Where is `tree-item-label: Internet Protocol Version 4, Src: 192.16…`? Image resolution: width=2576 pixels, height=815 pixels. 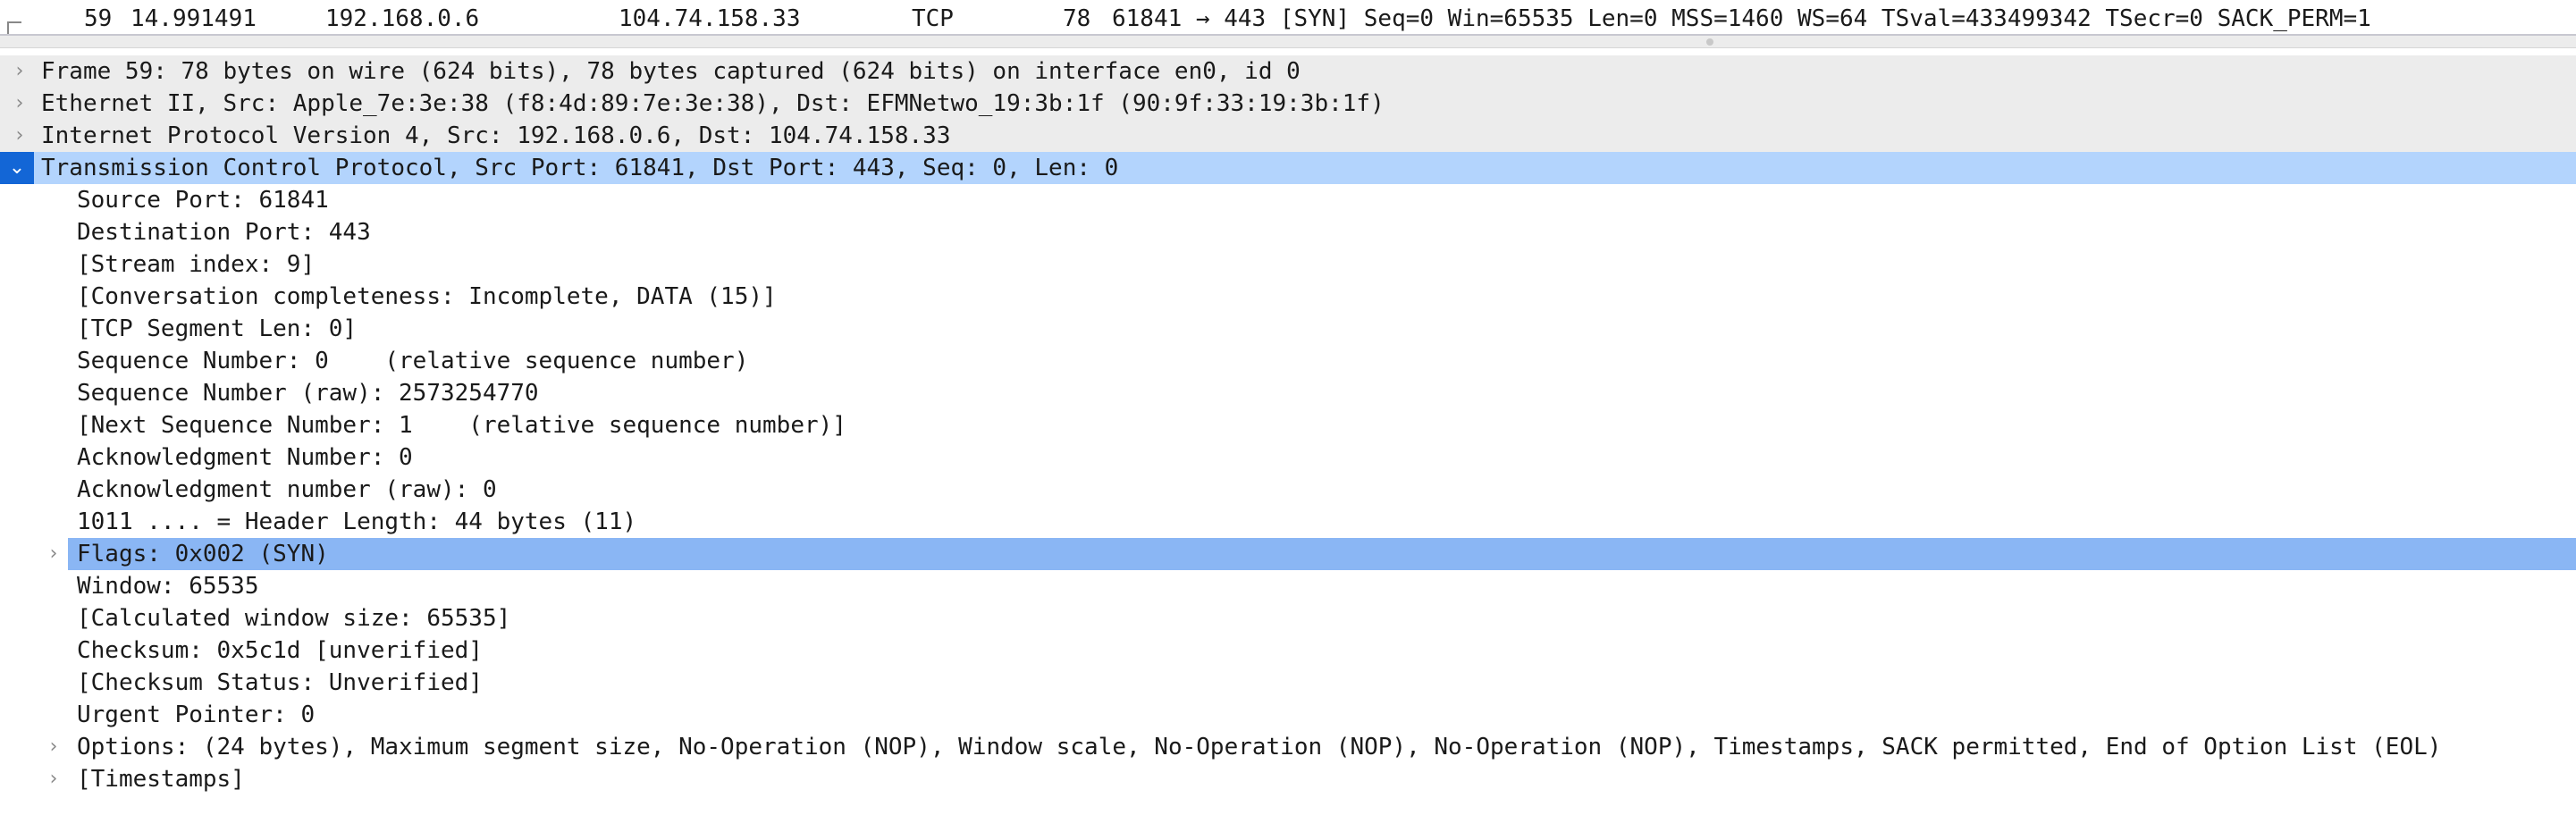
tree-item-label: Internet Protocol Version 4, Src: 192.16… is located at coordinates (496, 135).